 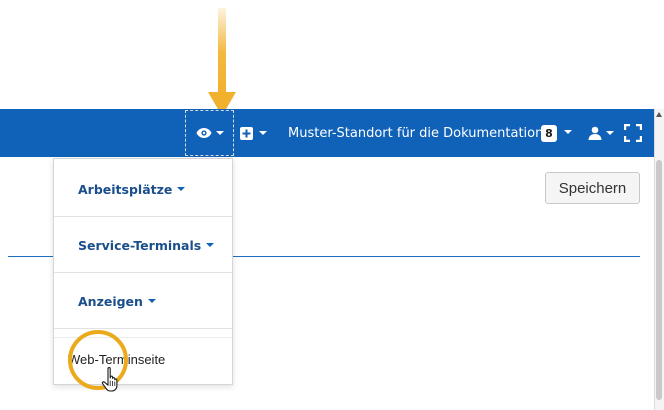 I want to click on fullscreen-button, so click(x=633, y=133).